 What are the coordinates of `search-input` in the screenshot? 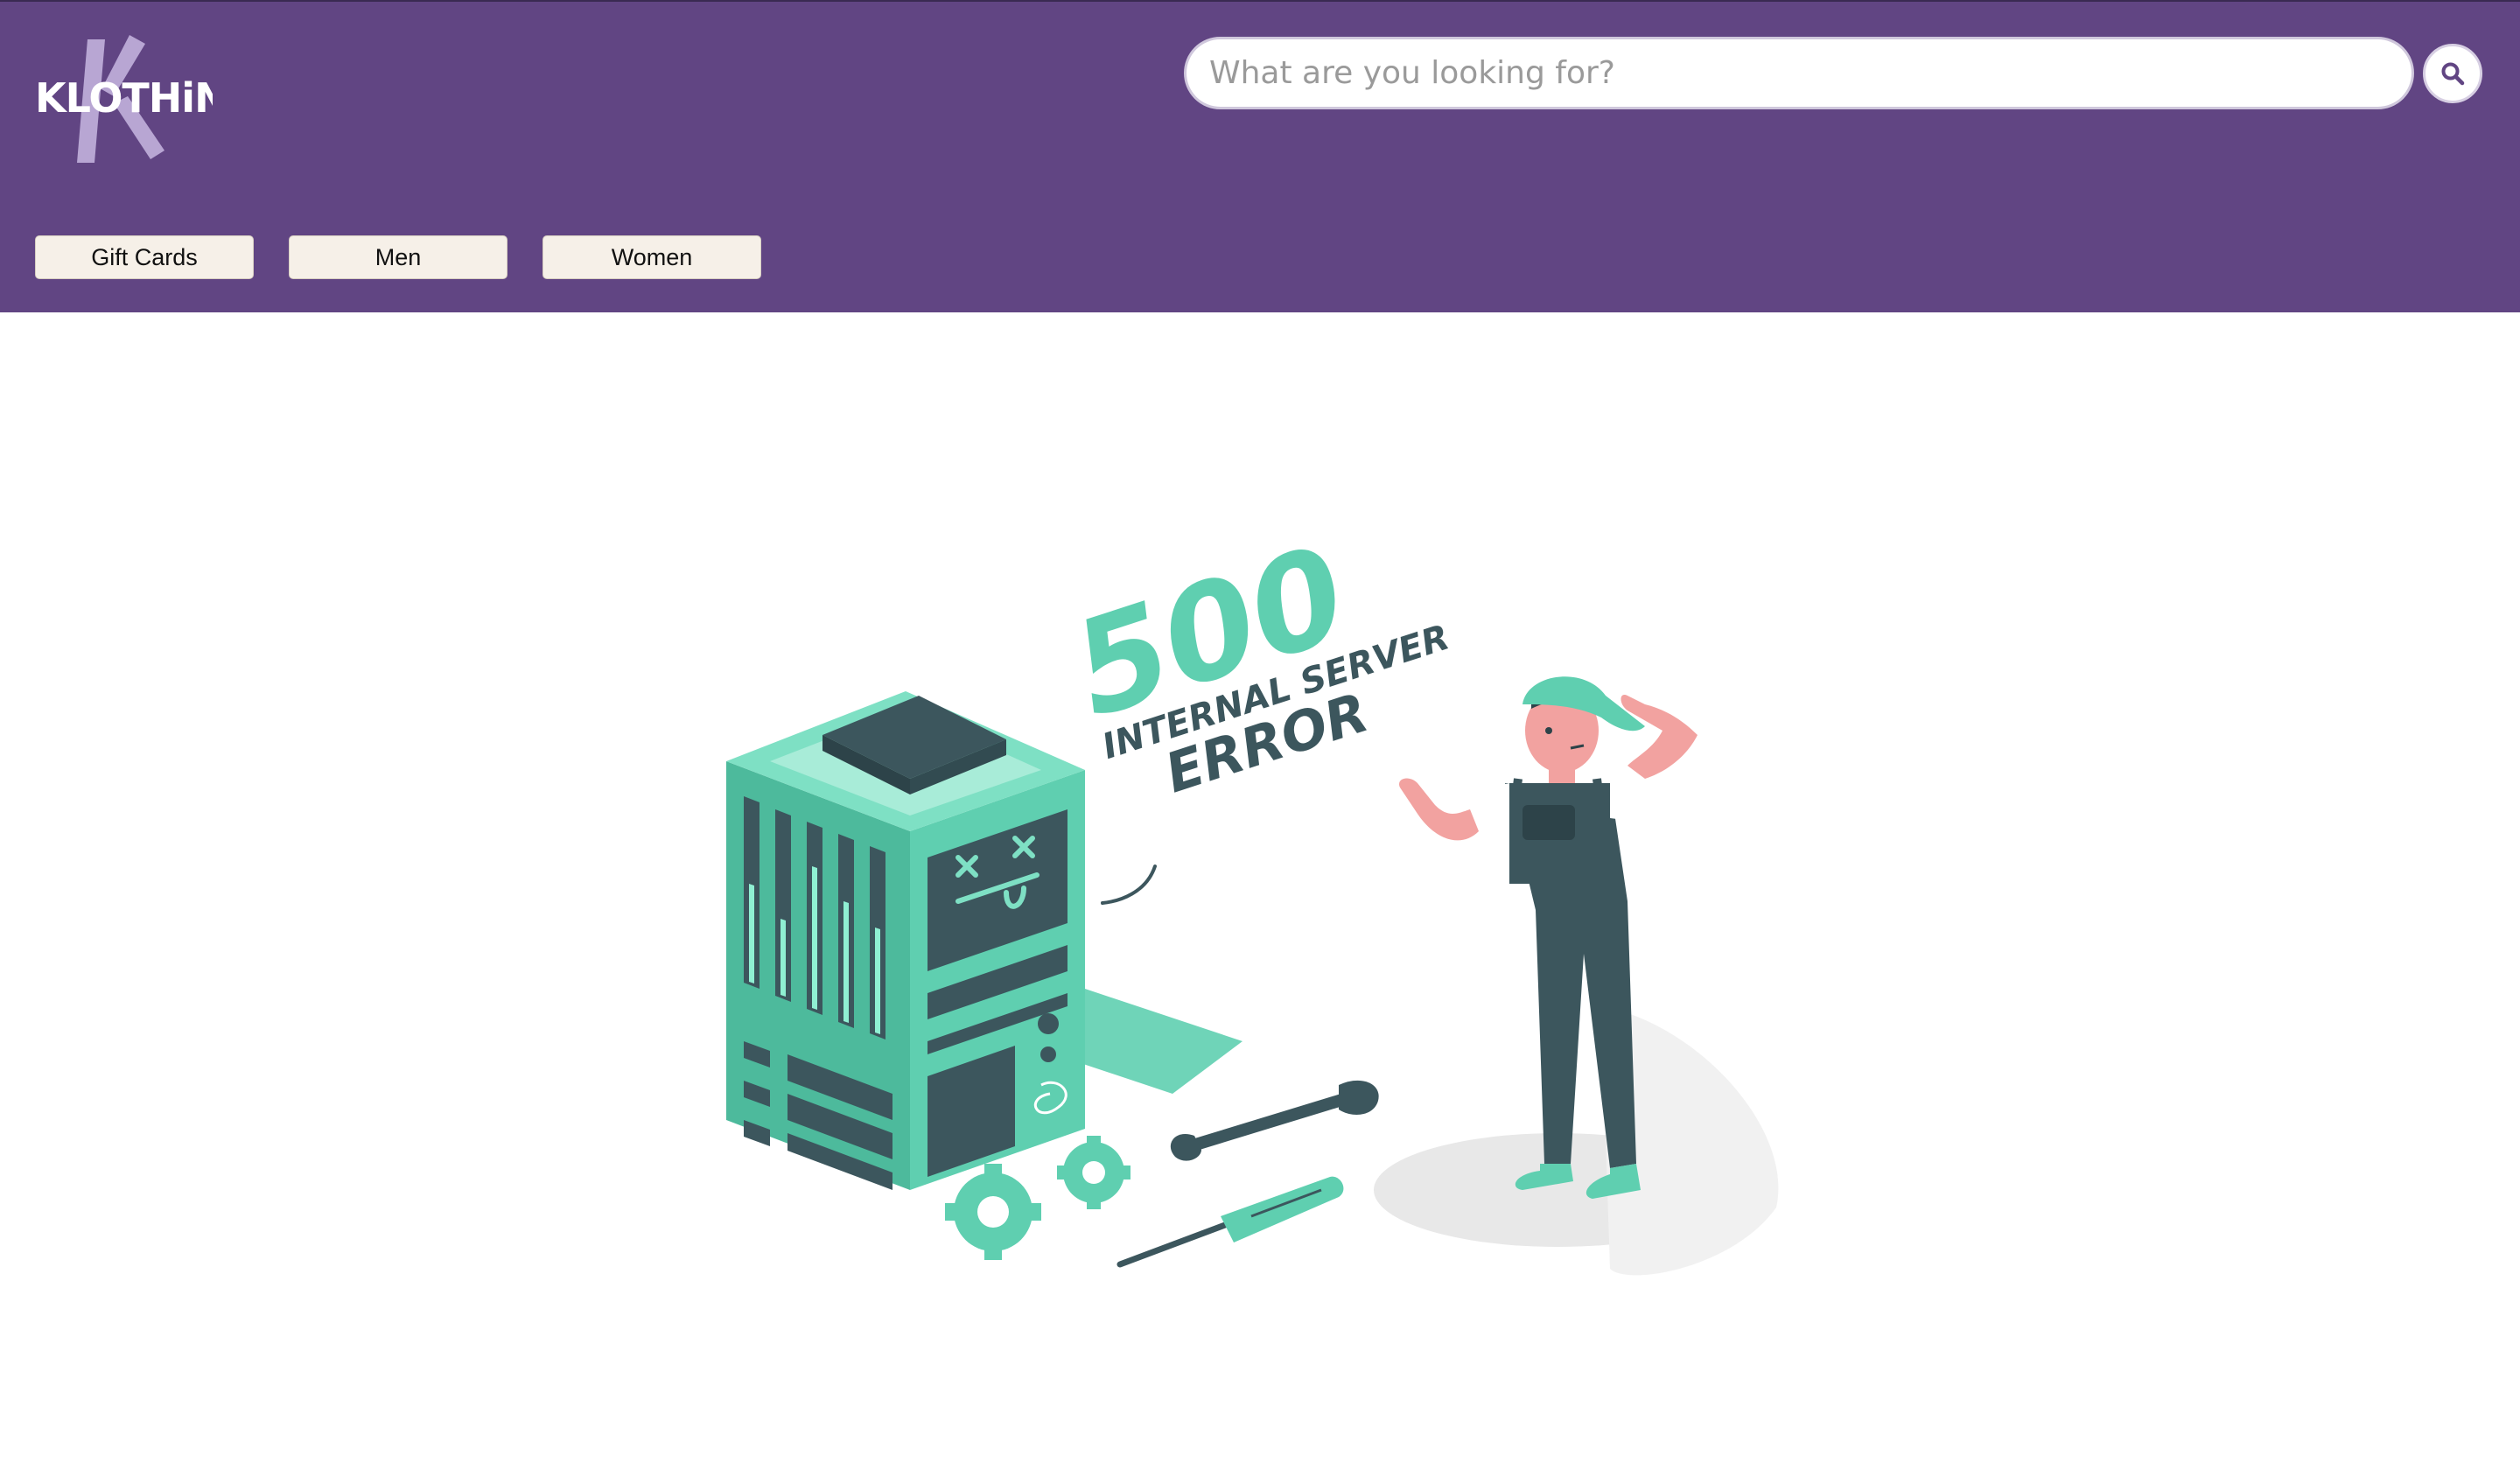 It's located at (1799, 73).